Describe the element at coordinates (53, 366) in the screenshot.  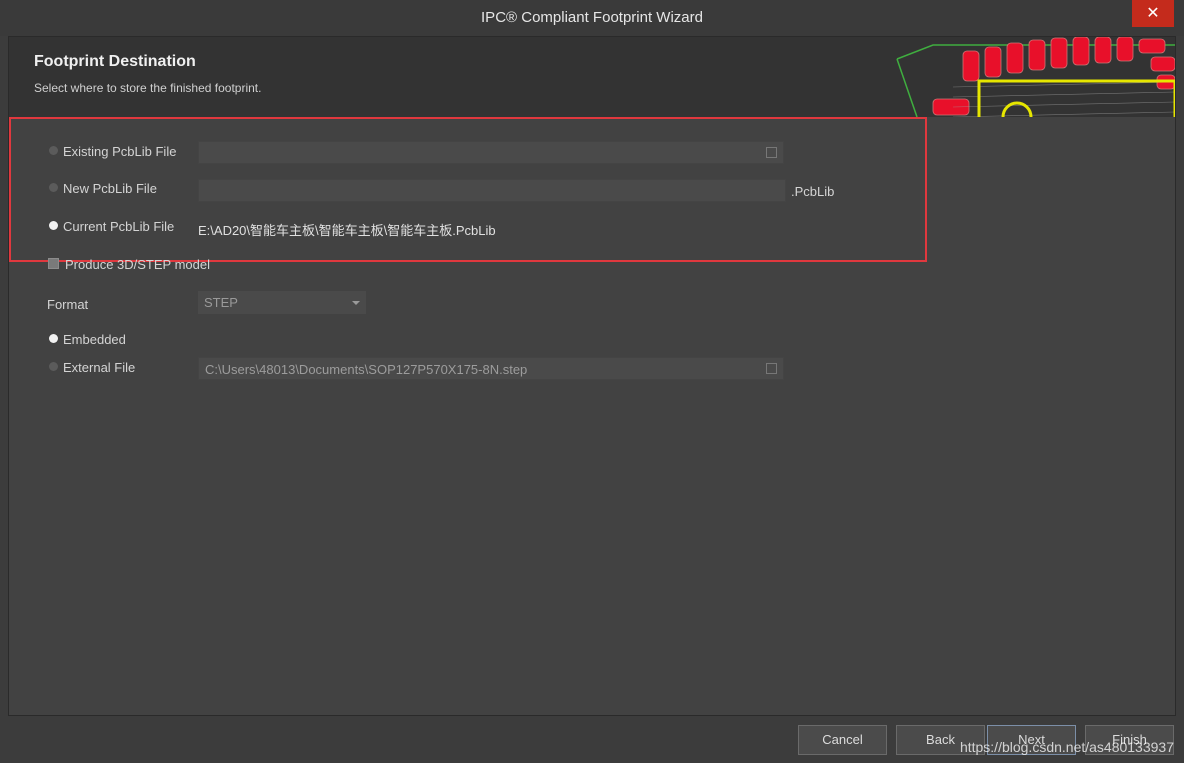
I see `external-file-radio` at that location.